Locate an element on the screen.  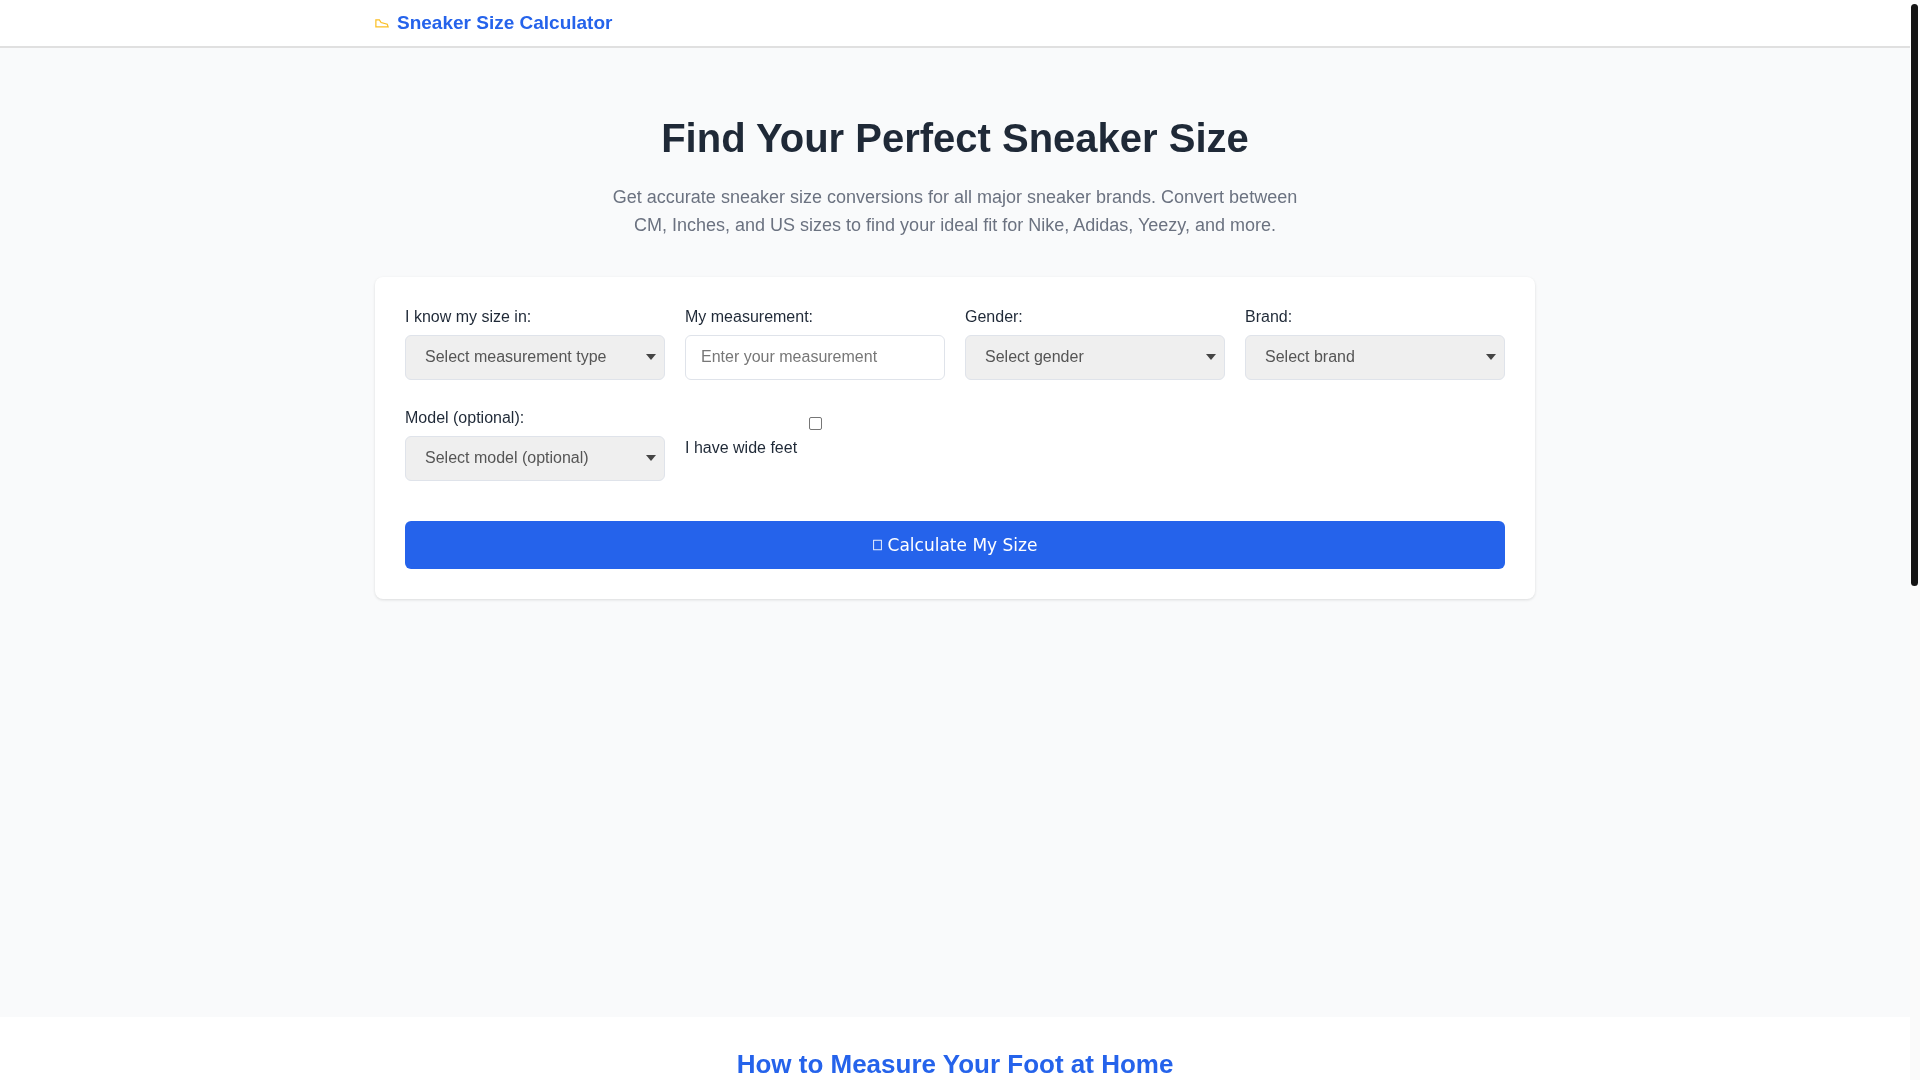
scrollbar is located at coordinates (1915, 540).